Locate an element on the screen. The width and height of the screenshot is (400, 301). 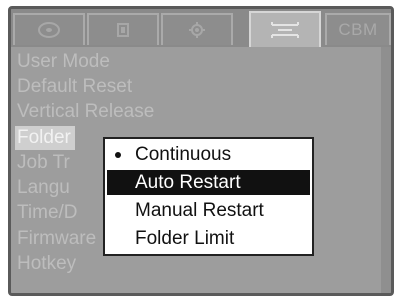
checked-bullet-icon is located at coordinates (118, 155).